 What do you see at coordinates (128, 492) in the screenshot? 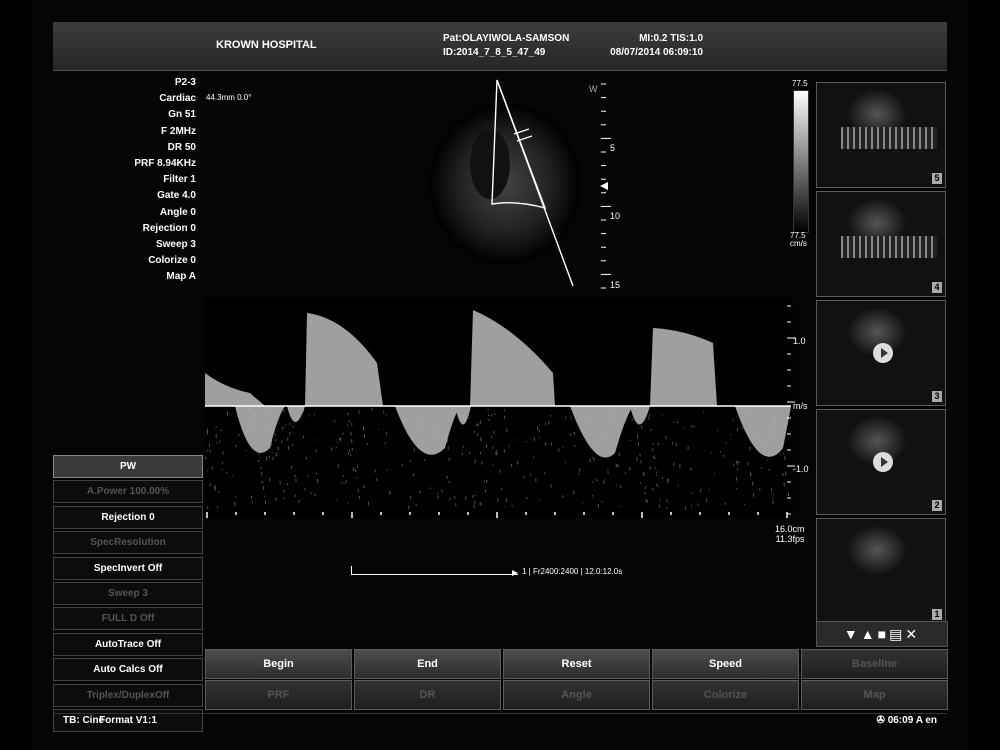
I see `menu-item-a-power-100-00: A.Power 100.00%` at bounding box center [128, 492].